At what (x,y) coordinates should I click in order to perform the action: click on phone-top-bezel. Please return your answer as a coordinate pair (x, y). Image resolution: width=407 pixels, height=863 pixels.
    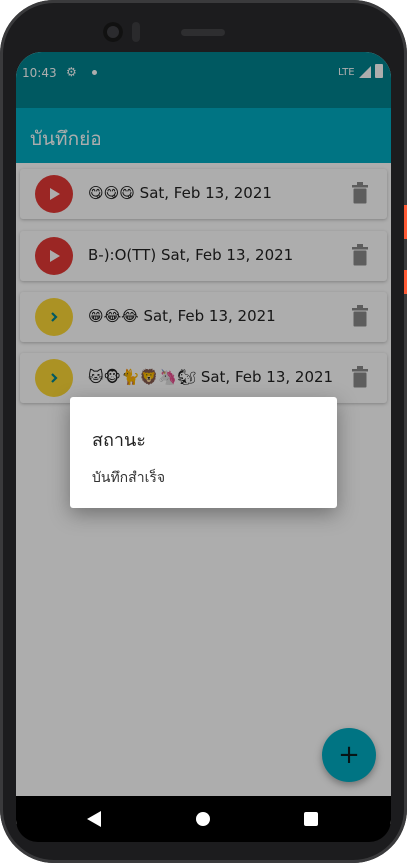
    Looking at the image, I should click on (203, 25).